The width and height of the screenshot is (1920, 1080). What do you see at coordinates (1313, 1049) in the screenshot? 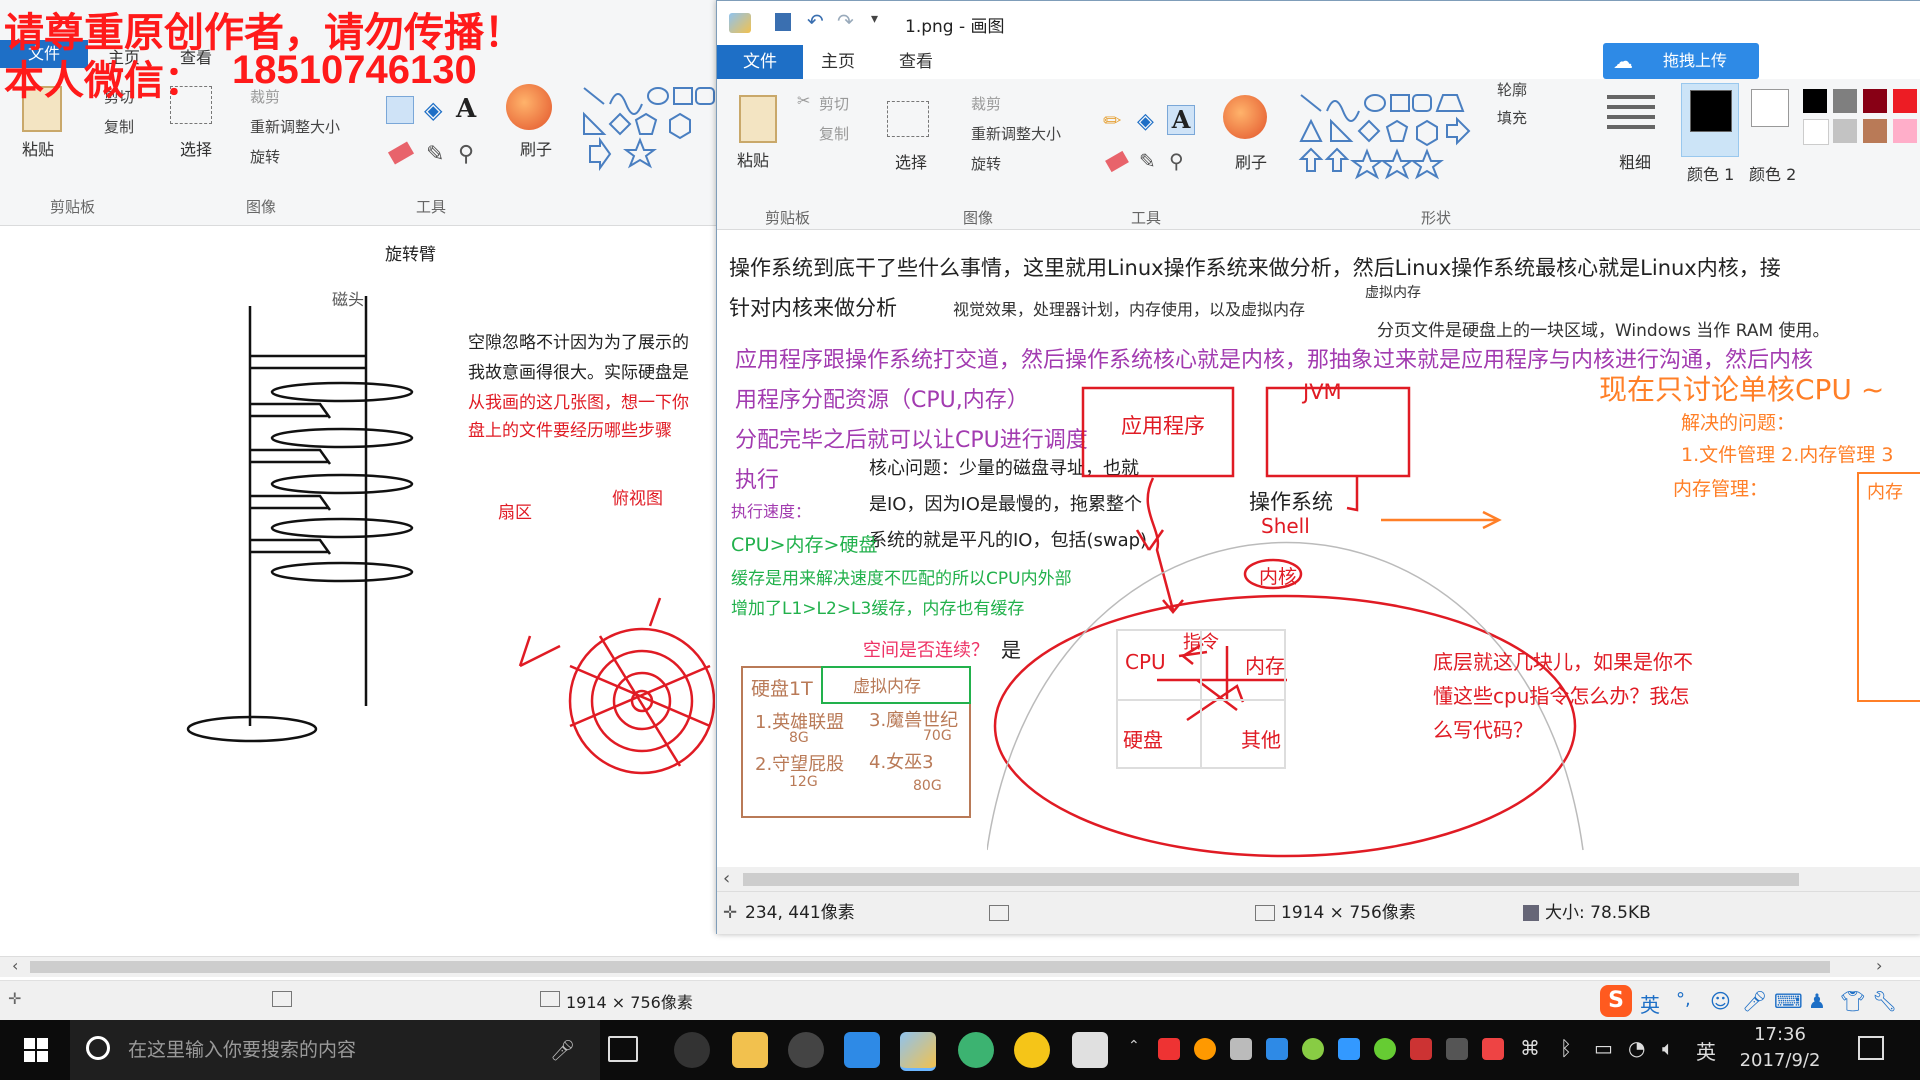
I see `tray-app-green-icon` at bounding box center [1313, 1049].